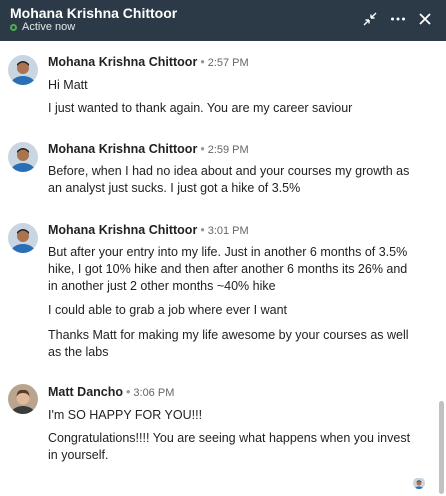 The height and width of the screenshot is (496, 446). What do you see at coordinates (85, 392) in the screenshot?
I see `message-author: Matt Dancho` at bounding box center [85, 392].